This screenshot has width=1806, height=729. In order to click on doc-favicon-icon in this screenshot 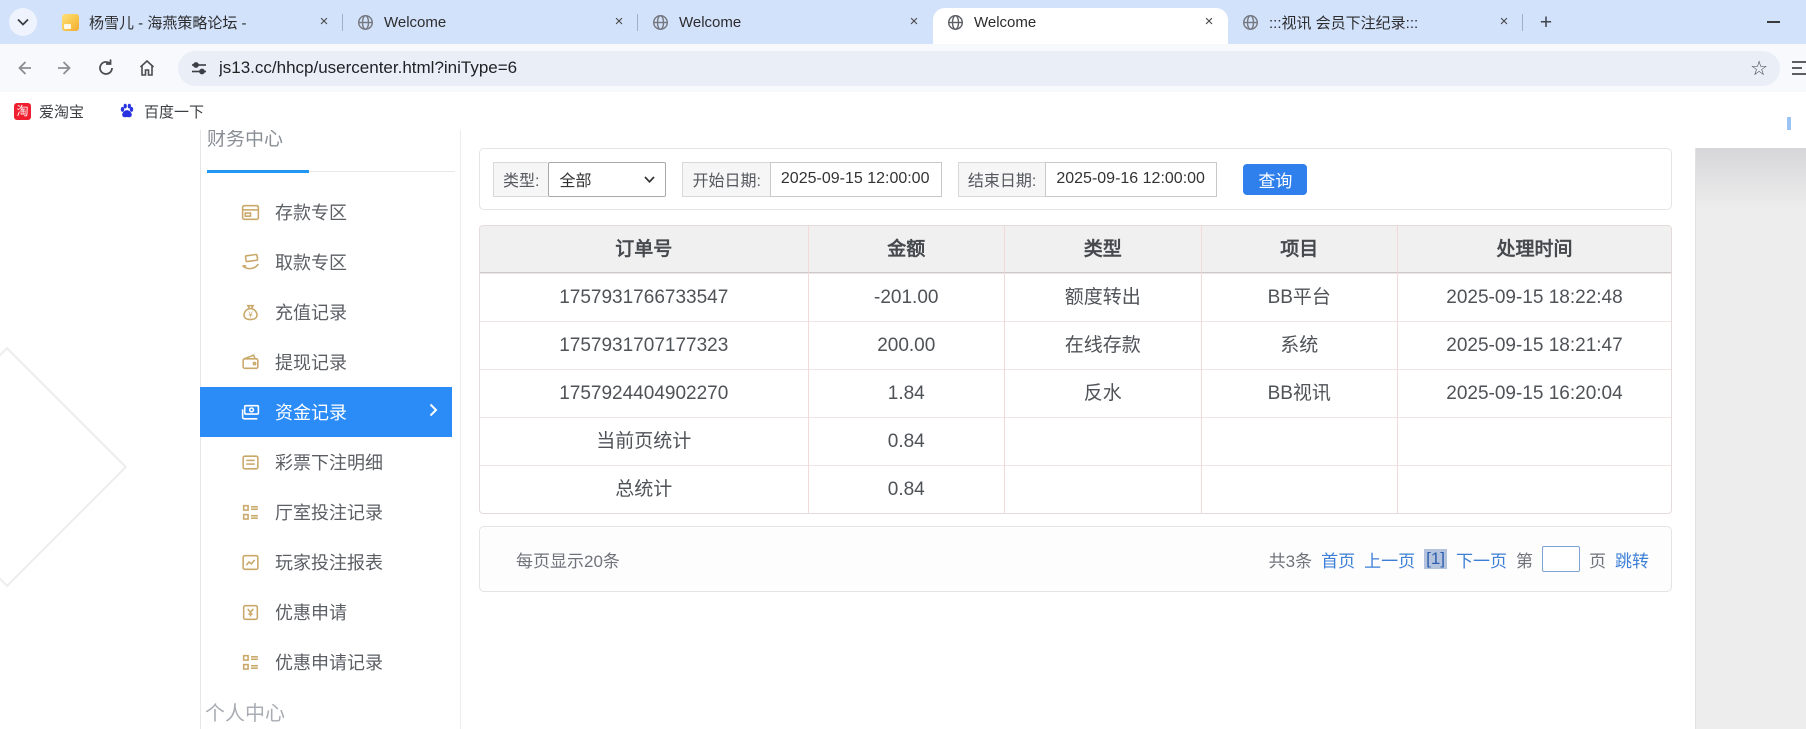, I will do `click(70, 22)`.